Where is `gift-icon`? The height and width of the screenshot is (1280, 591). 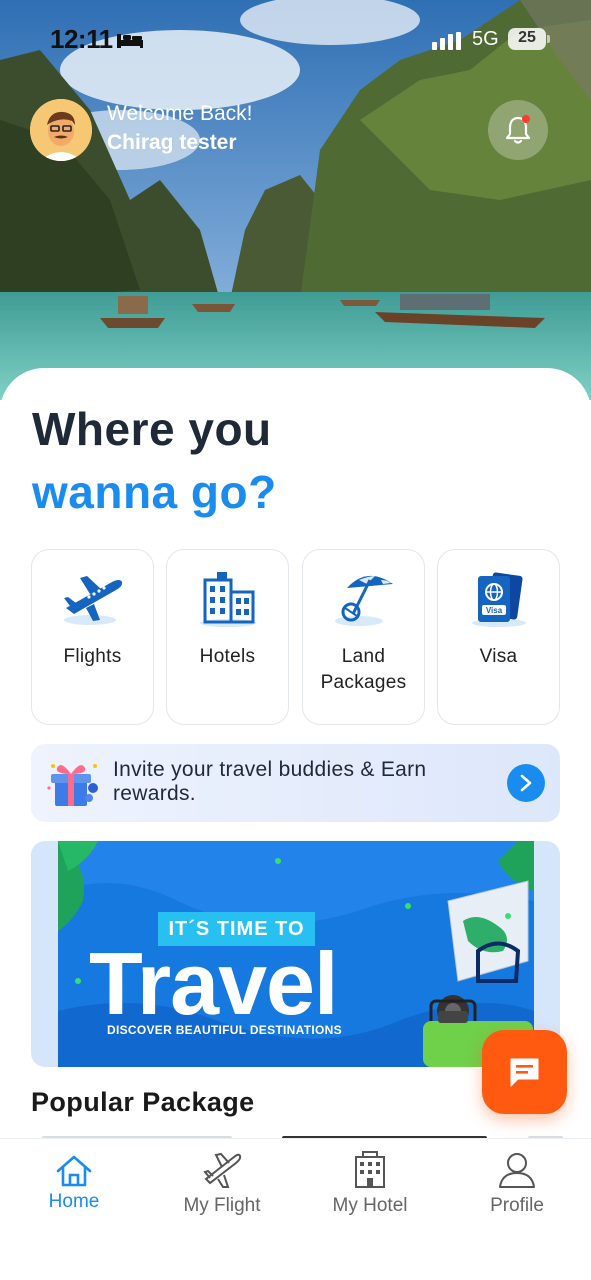 gift-icon is located at coordinates (72, 785).